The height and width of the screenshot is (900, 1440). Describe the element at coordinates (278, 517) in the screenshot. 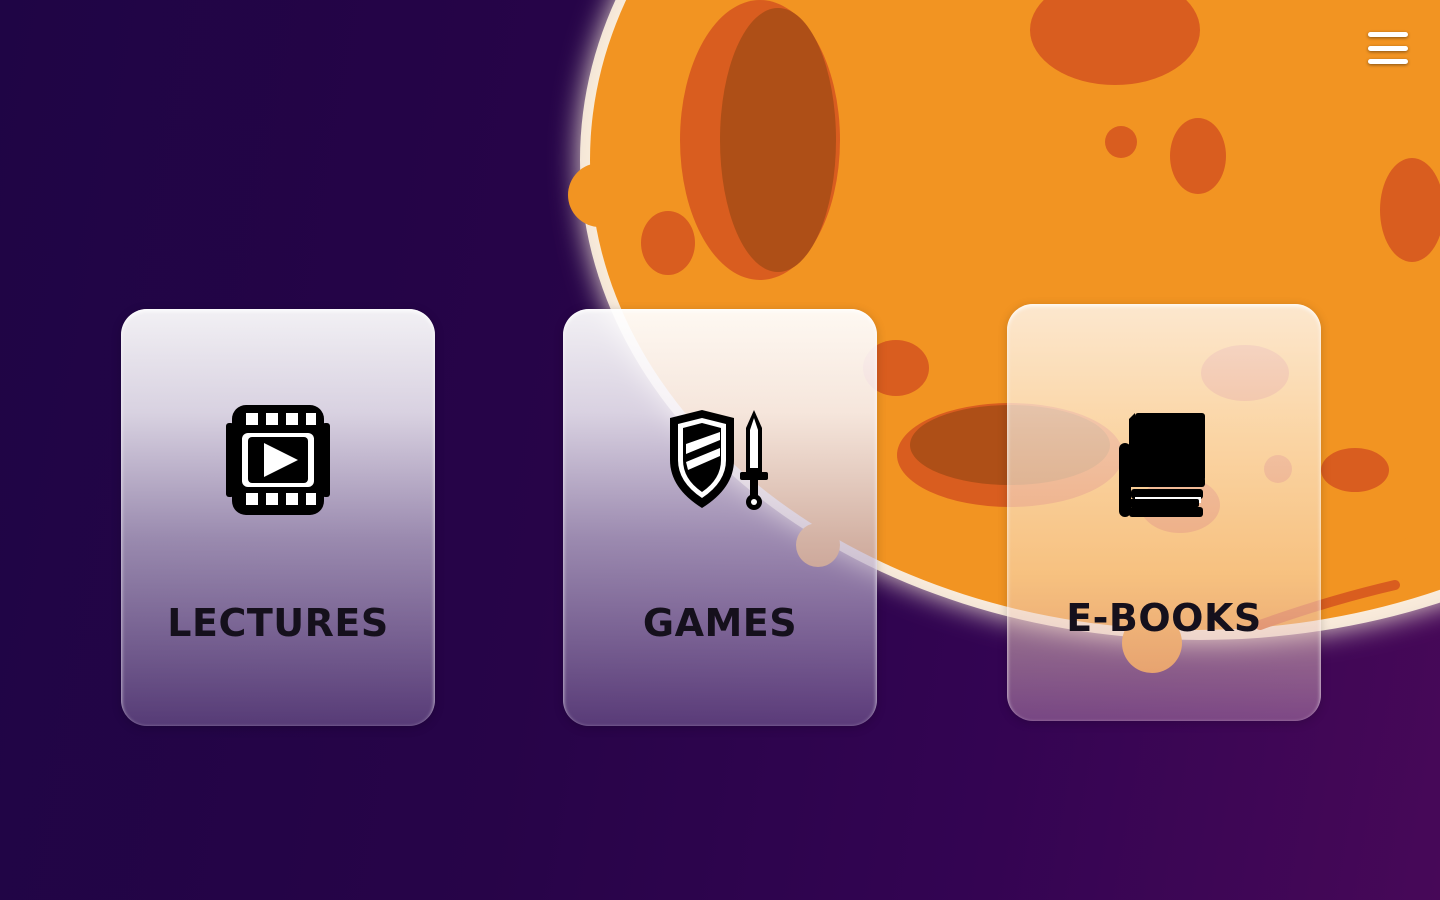

I see `lectures-card: LECTURES` at that location.